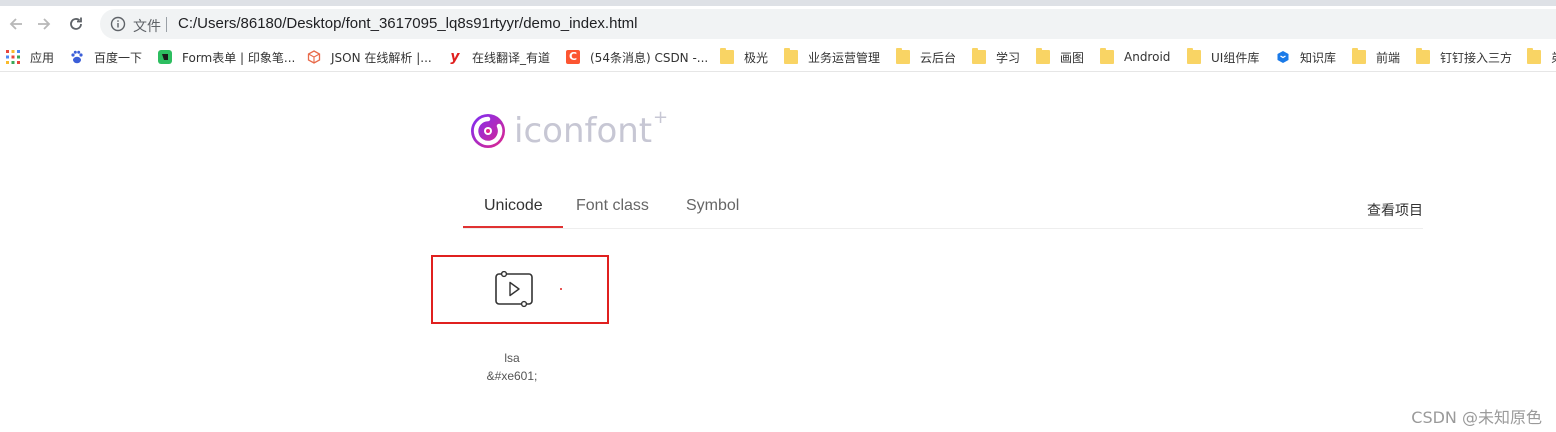 This screenshot has width=1556, height=432. I want to click on apps-grid-icon, so click(13, 57).